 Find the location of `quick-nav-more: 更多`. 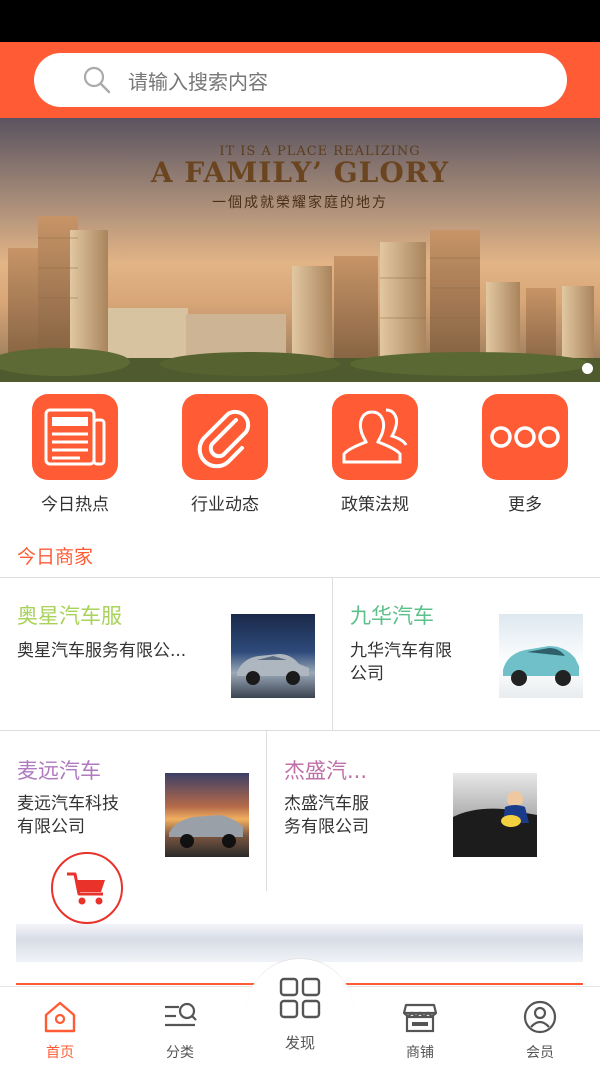

quick-nav-more: 更多 is located at coordinates (525, 452).